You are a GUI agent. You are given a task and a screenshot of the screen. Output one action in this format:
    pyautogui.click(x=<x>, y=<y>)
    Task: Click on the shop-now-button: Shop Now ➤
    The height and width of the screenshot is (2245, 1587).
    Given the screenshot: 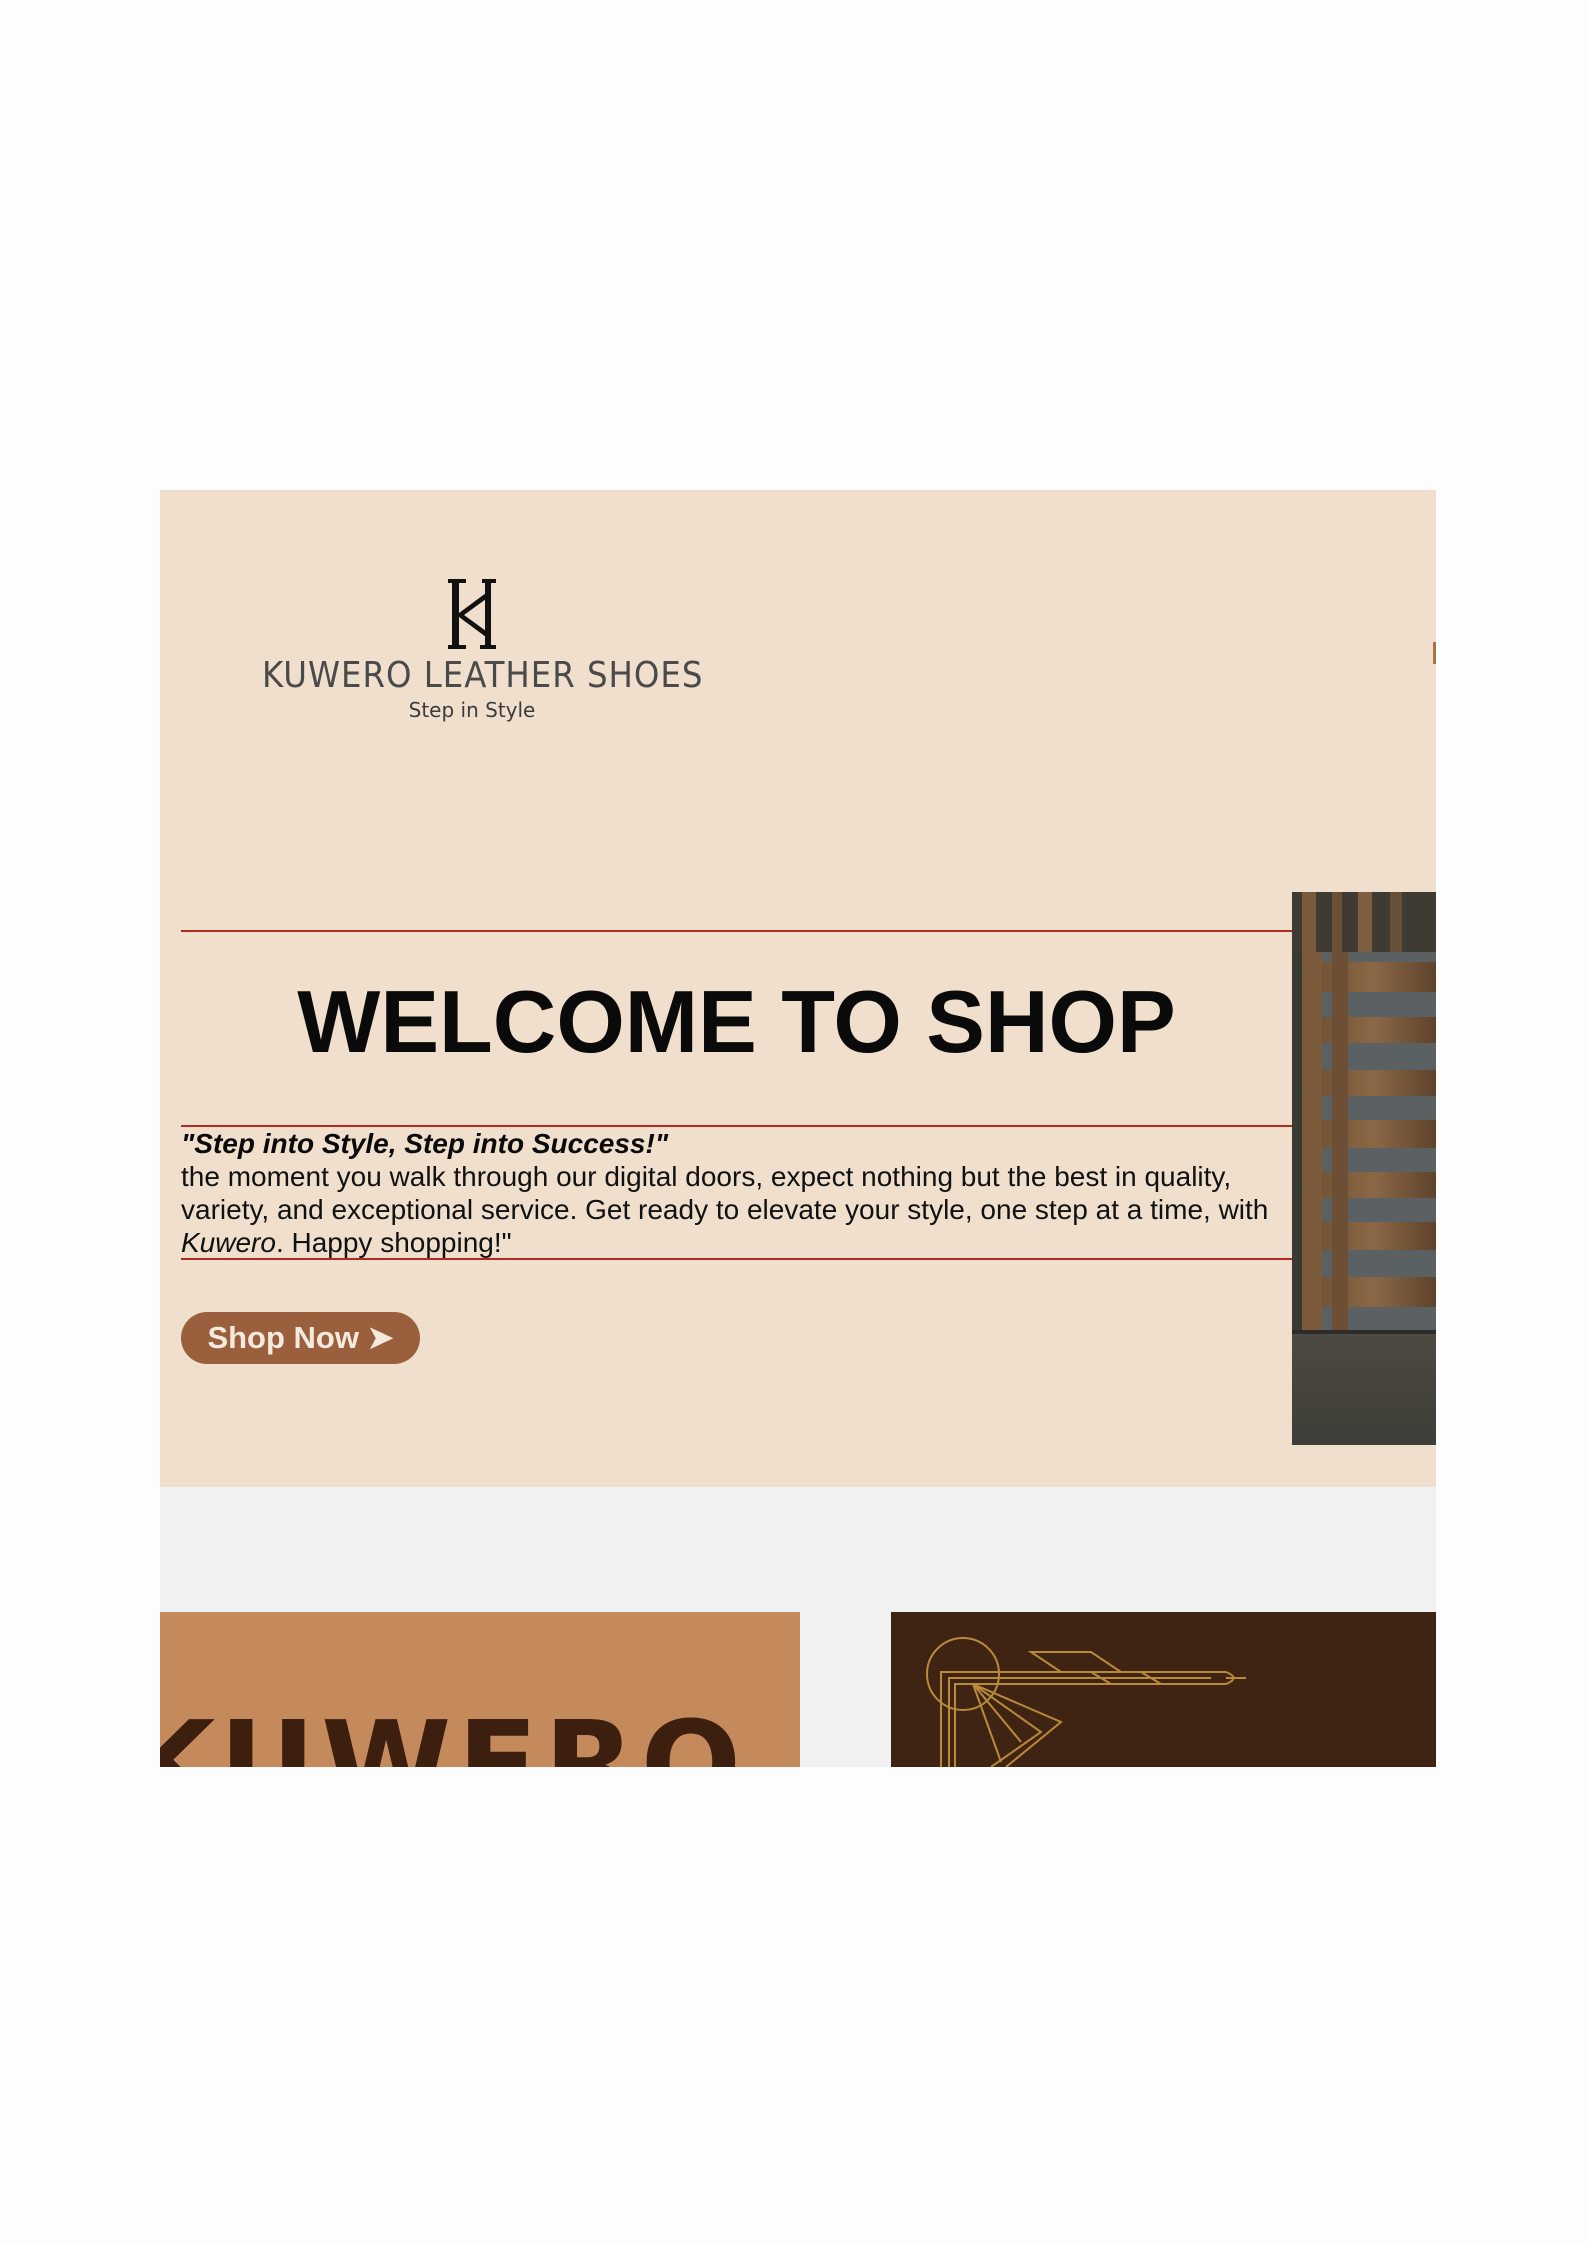 What is the action you would take?
    pyautogui.click(x=300, y=1338)
    